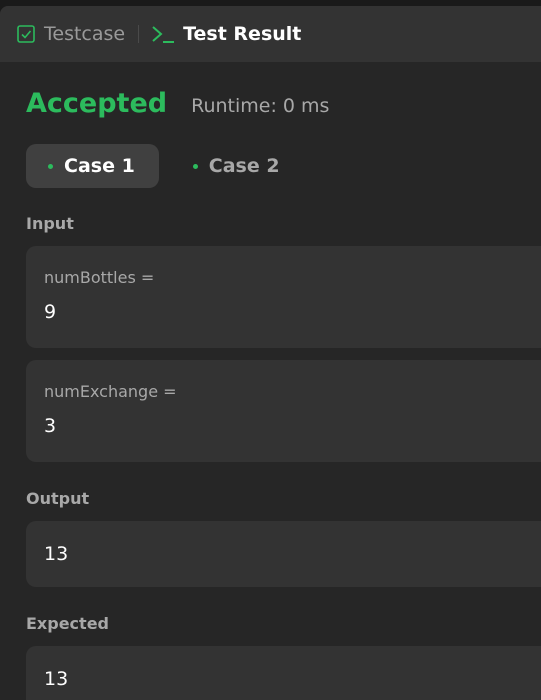  Describe the element at coordinates (50, 223) in the screenshot. I see `input-label: Input` at that location.